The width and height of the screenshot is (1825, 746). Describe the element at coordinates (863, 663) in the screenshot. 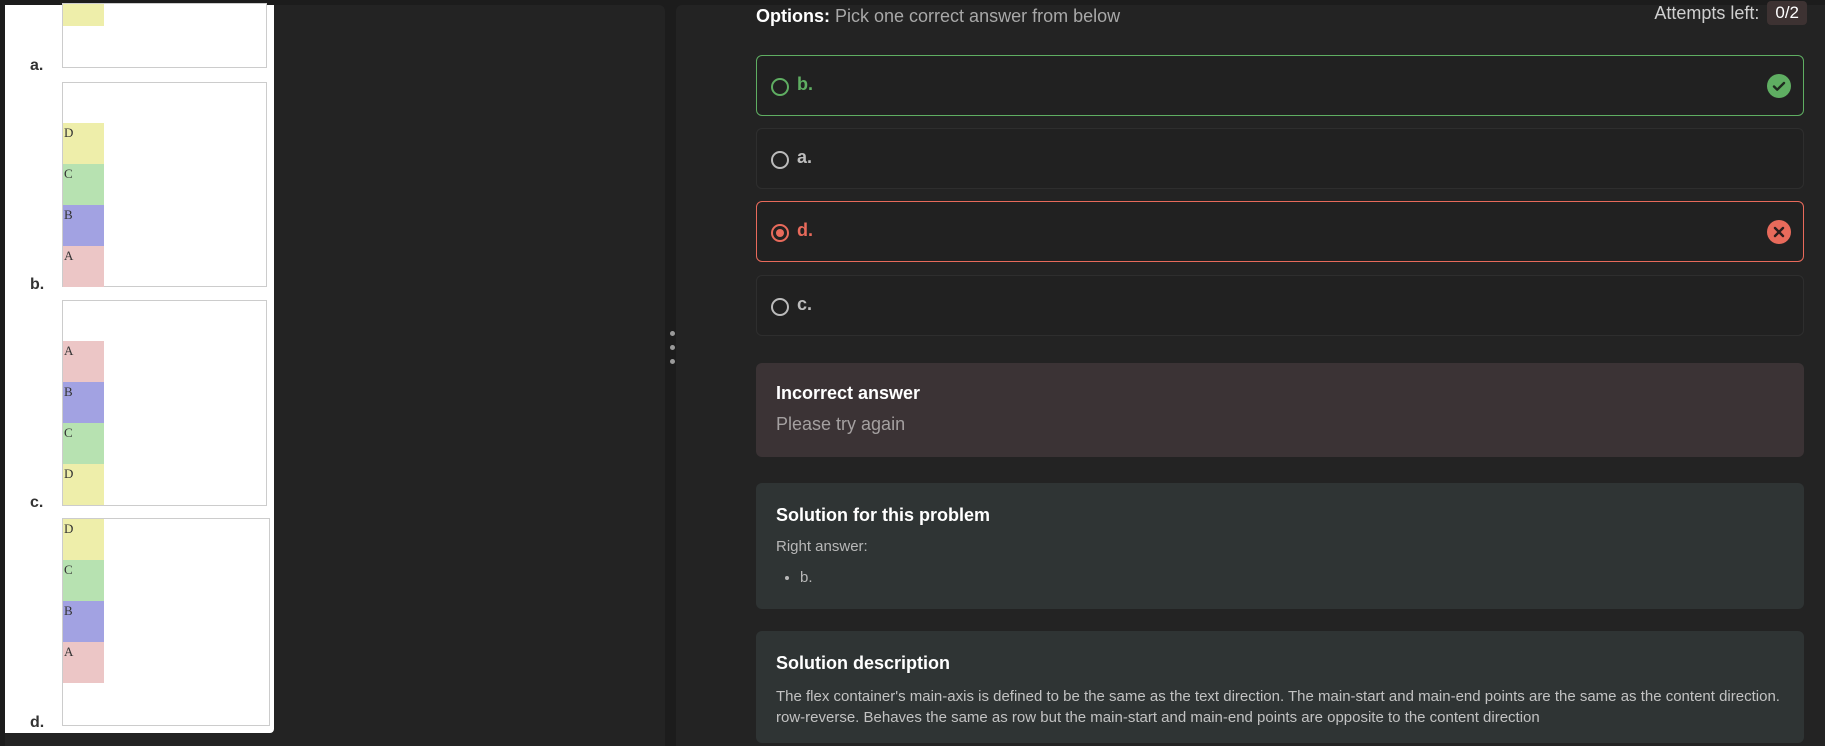

I see `description-title: Solution description` at that location.